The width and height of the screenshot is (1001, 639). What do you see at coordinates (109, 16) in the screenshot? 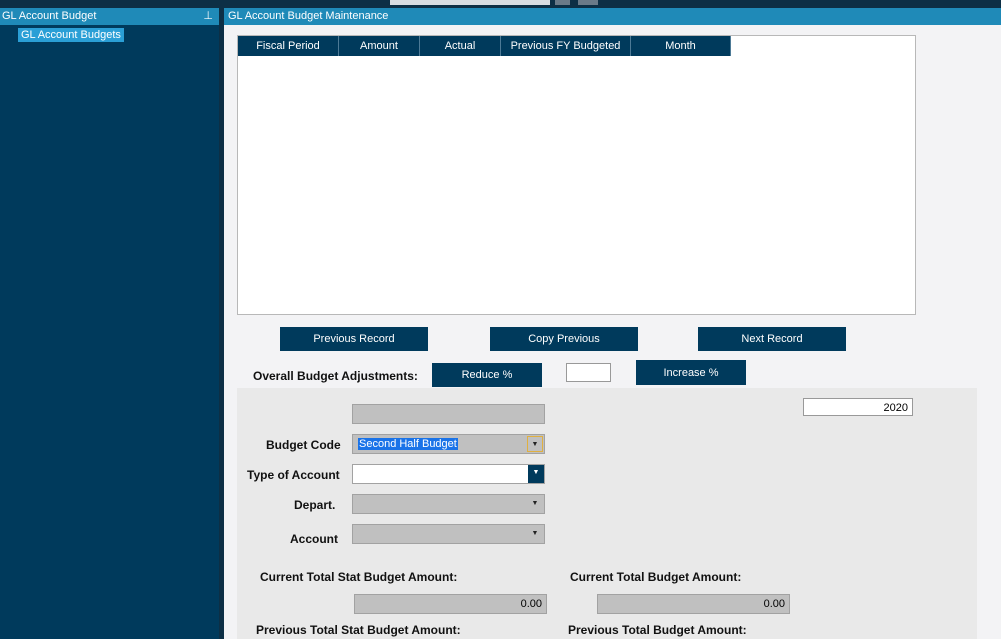
I see `left-panel-header: GL Account Budget ⊥` at bounding box center [109, 16].